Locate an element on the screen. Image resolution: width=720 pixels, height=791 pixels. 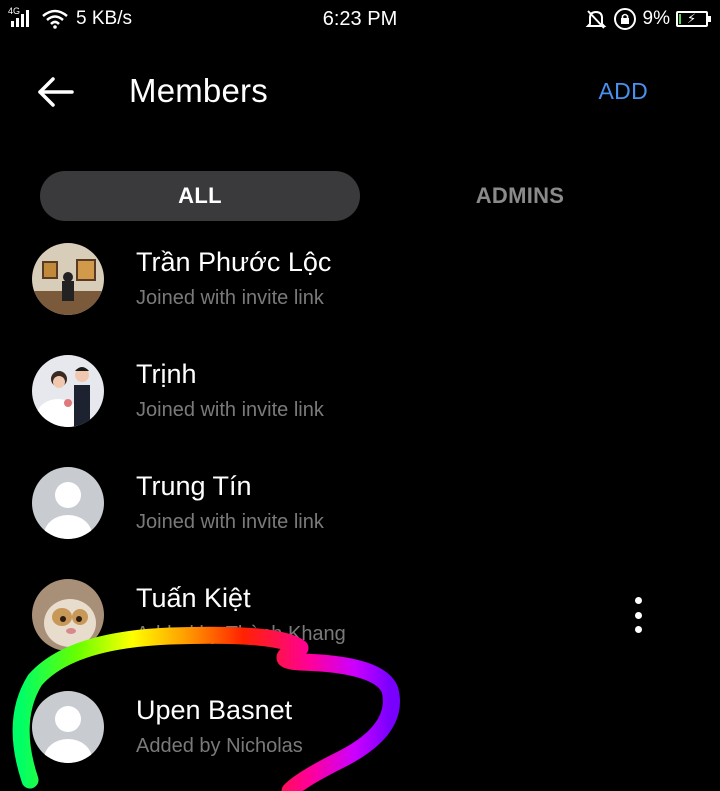
charging-bolt-icon: ⚡ is located at coordinates (692, 18).